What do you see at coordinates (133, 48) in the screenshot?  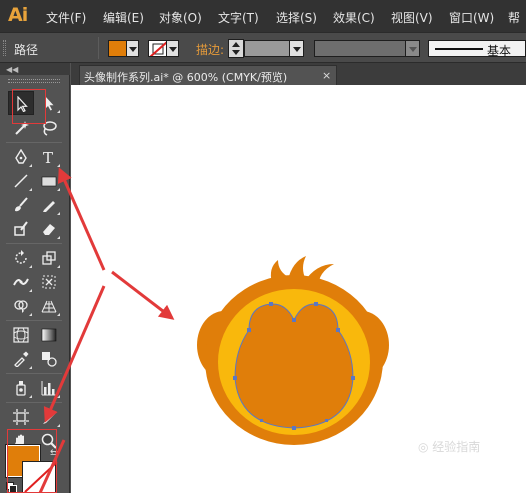 I see `fill-dropdown-button` at bounding box center [133, 48].